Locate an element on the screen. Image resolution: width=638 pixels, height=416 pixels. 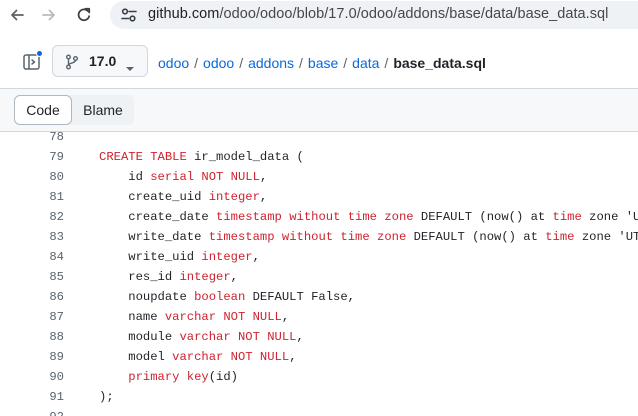
line-number: 86 is located at coordinates (32, 297).